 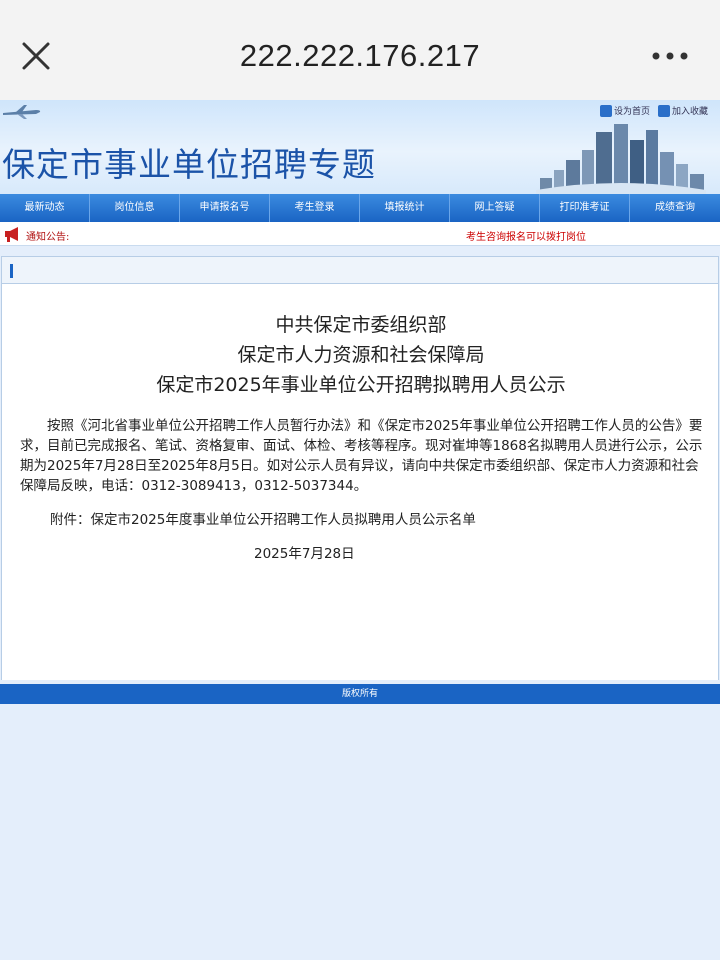 What do you see at coordinates (263, 518) in the screenshot?
I see `article-attachment: 附件：保定市2025年度事业单位公开招聘工作人员拟聘用人员公示名单` at bounding box center [263, 518].